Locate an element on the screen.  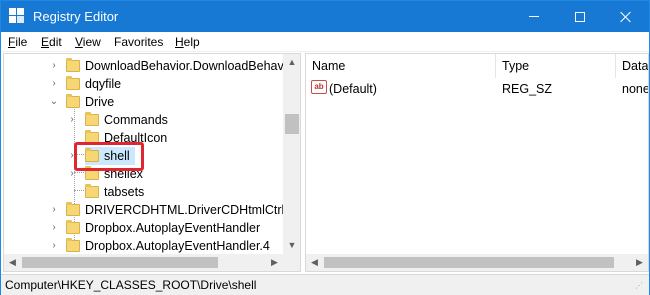
tree-item-label: Dropbox.AutoplayEventHandler.4 is located at coordinates (177, 246).